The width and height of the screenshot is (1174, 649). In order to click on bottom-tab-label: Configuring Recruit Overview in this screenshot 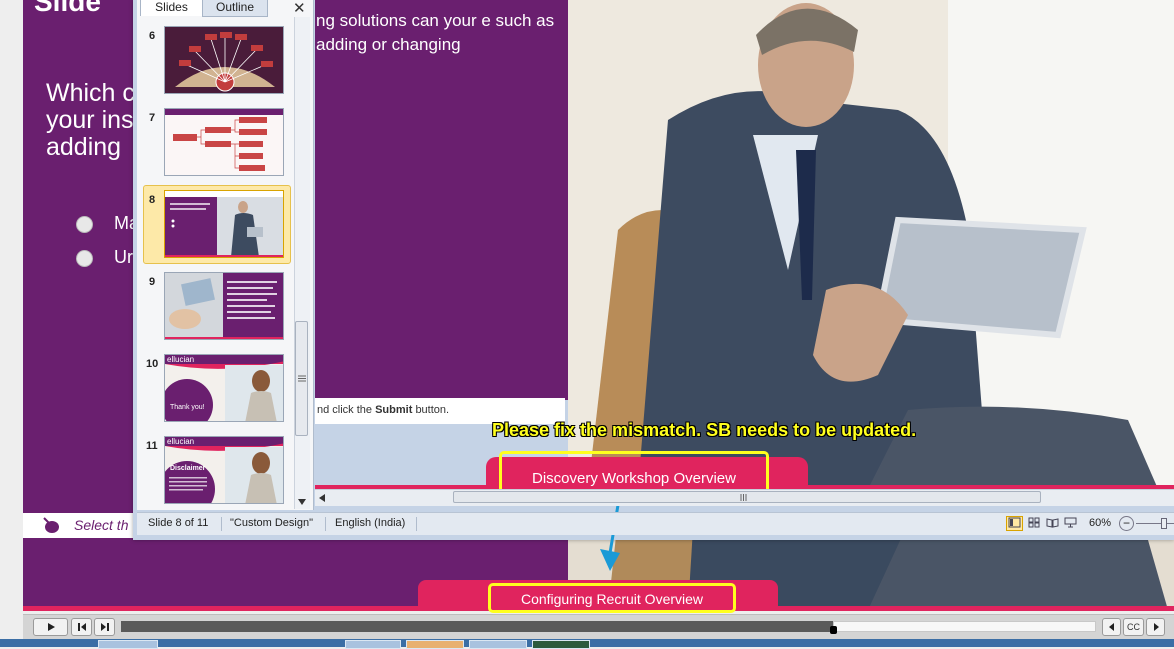, I will do `click(612, 598)`.